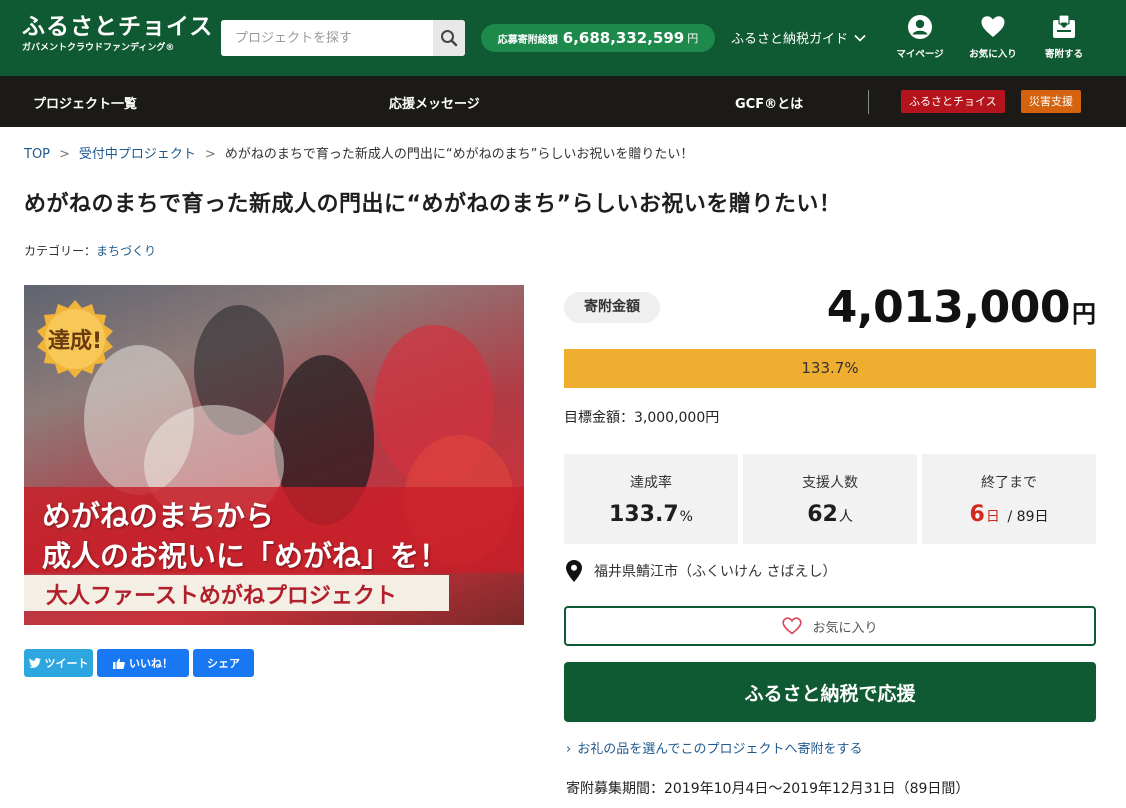  I want to click on nav-project-list: プロジェクト一覧, so click(85, 102).